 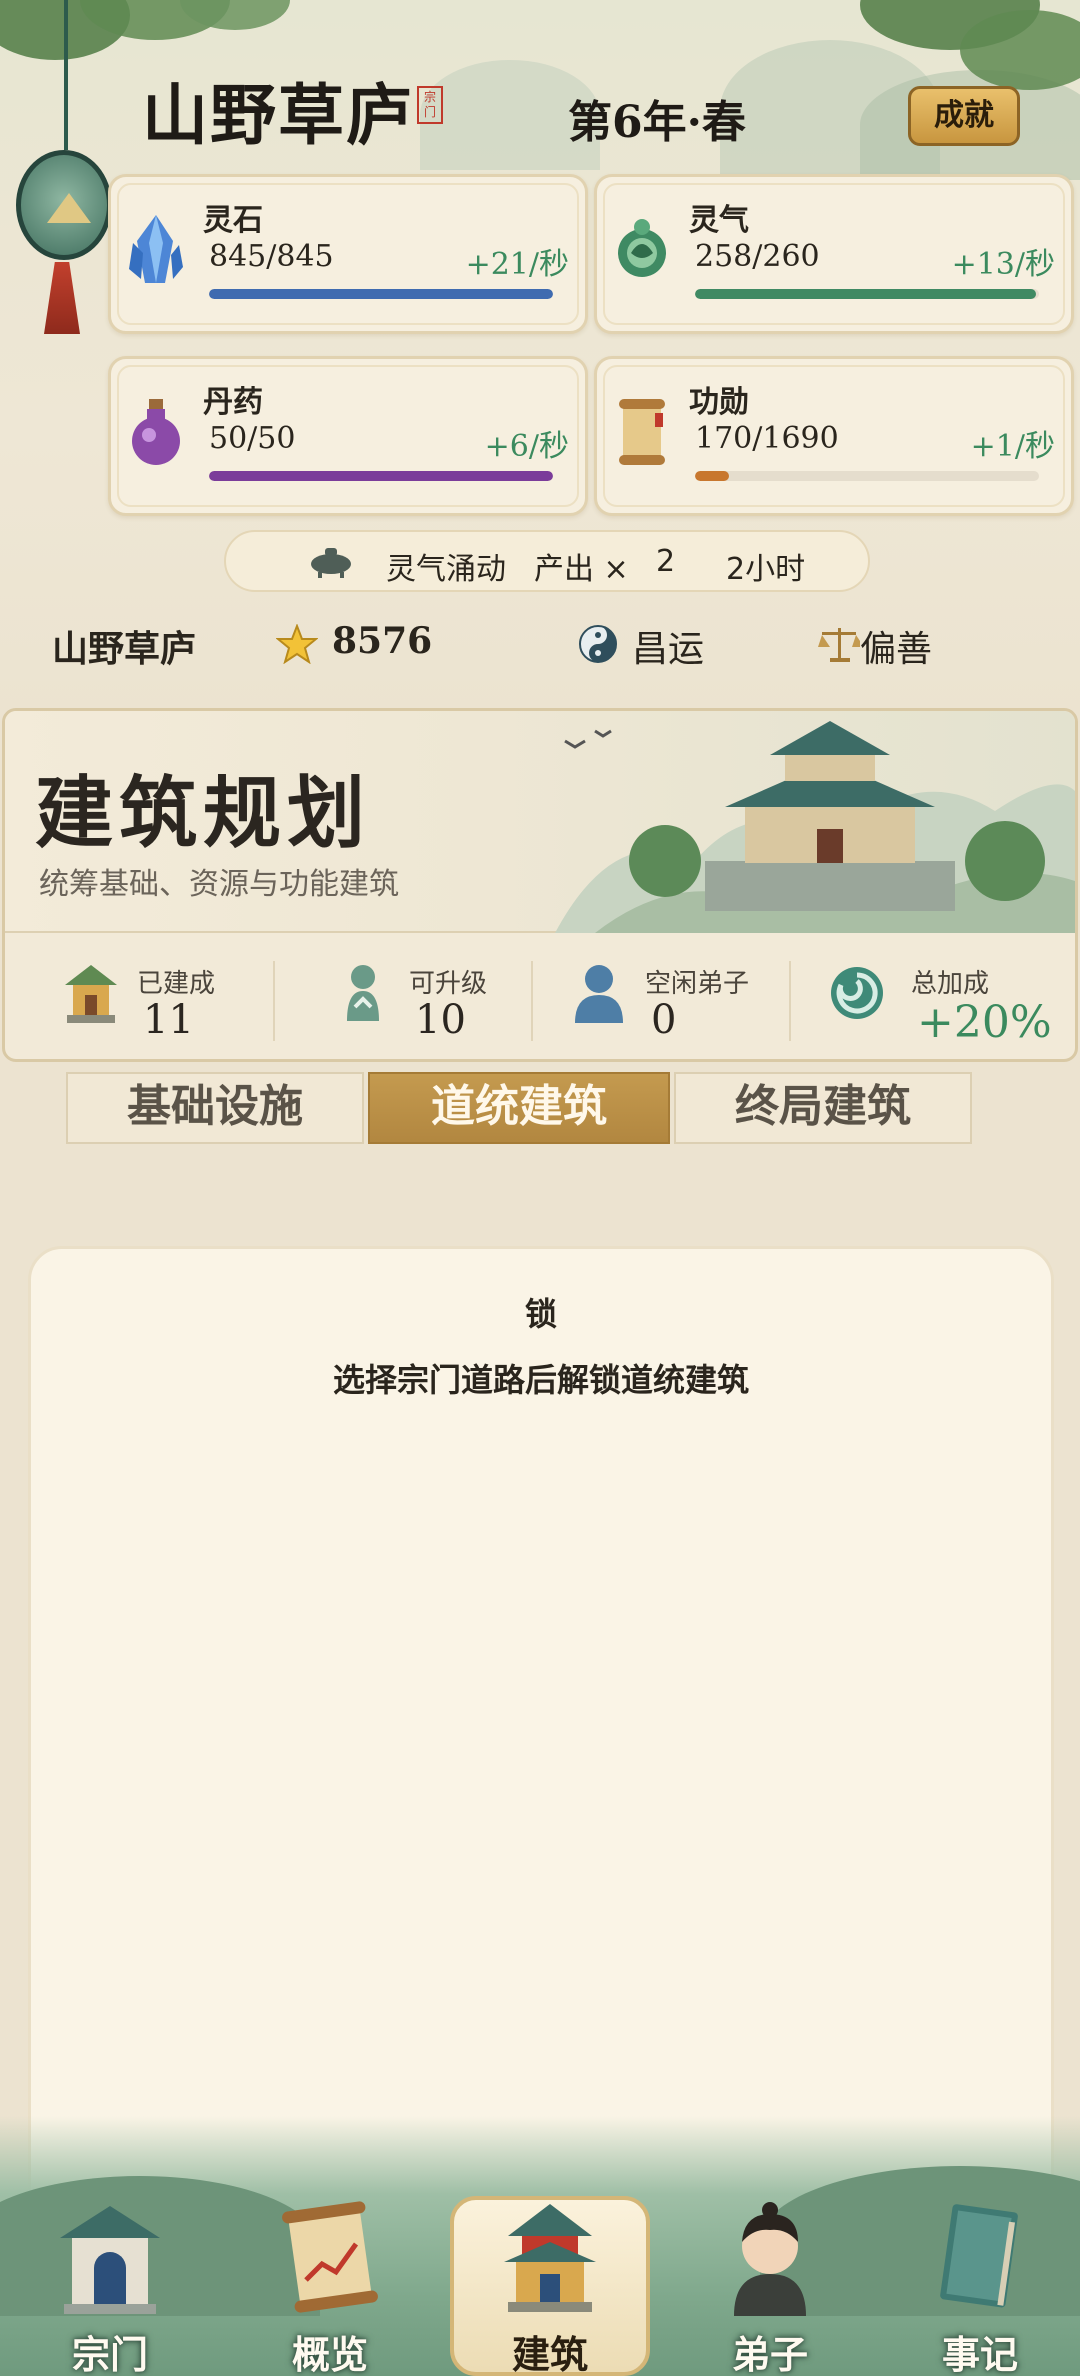 I want to click on resource-amount: 258/260, so click(x=757, y=256).